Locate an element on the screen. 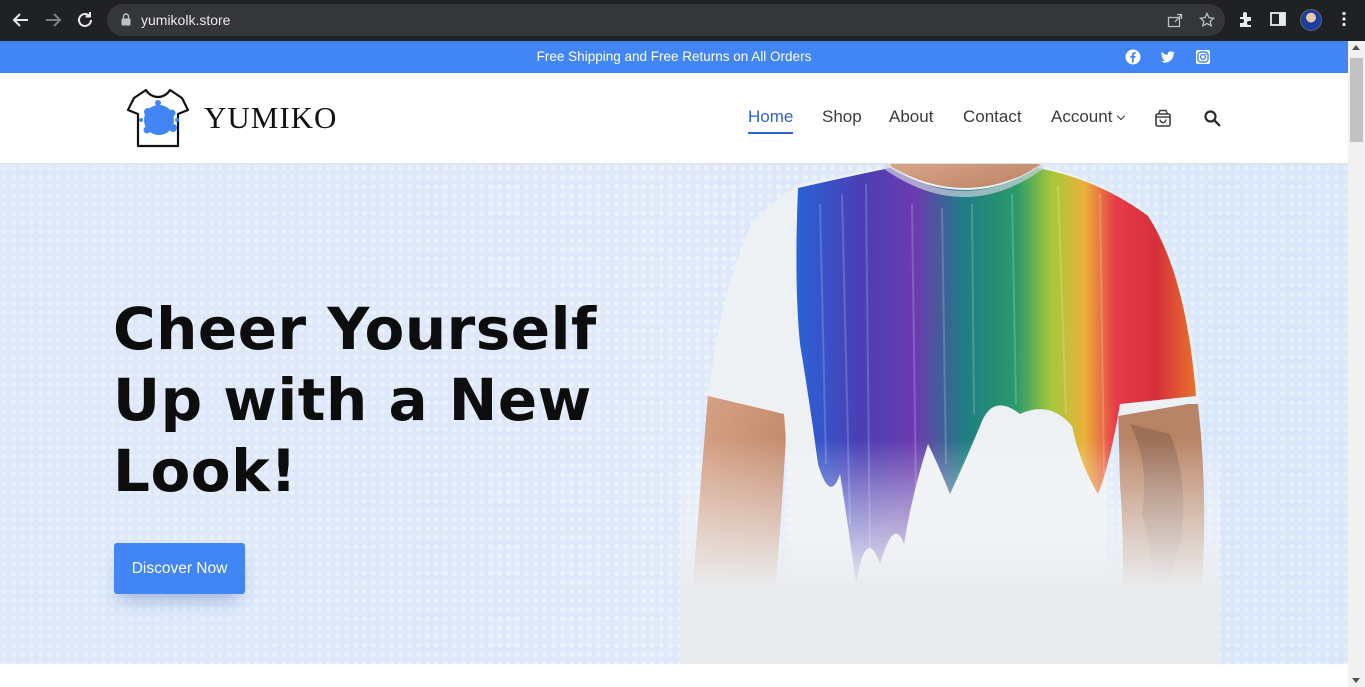  browser-toolbar: yumikolk.store is located at coordinates (682, 20).